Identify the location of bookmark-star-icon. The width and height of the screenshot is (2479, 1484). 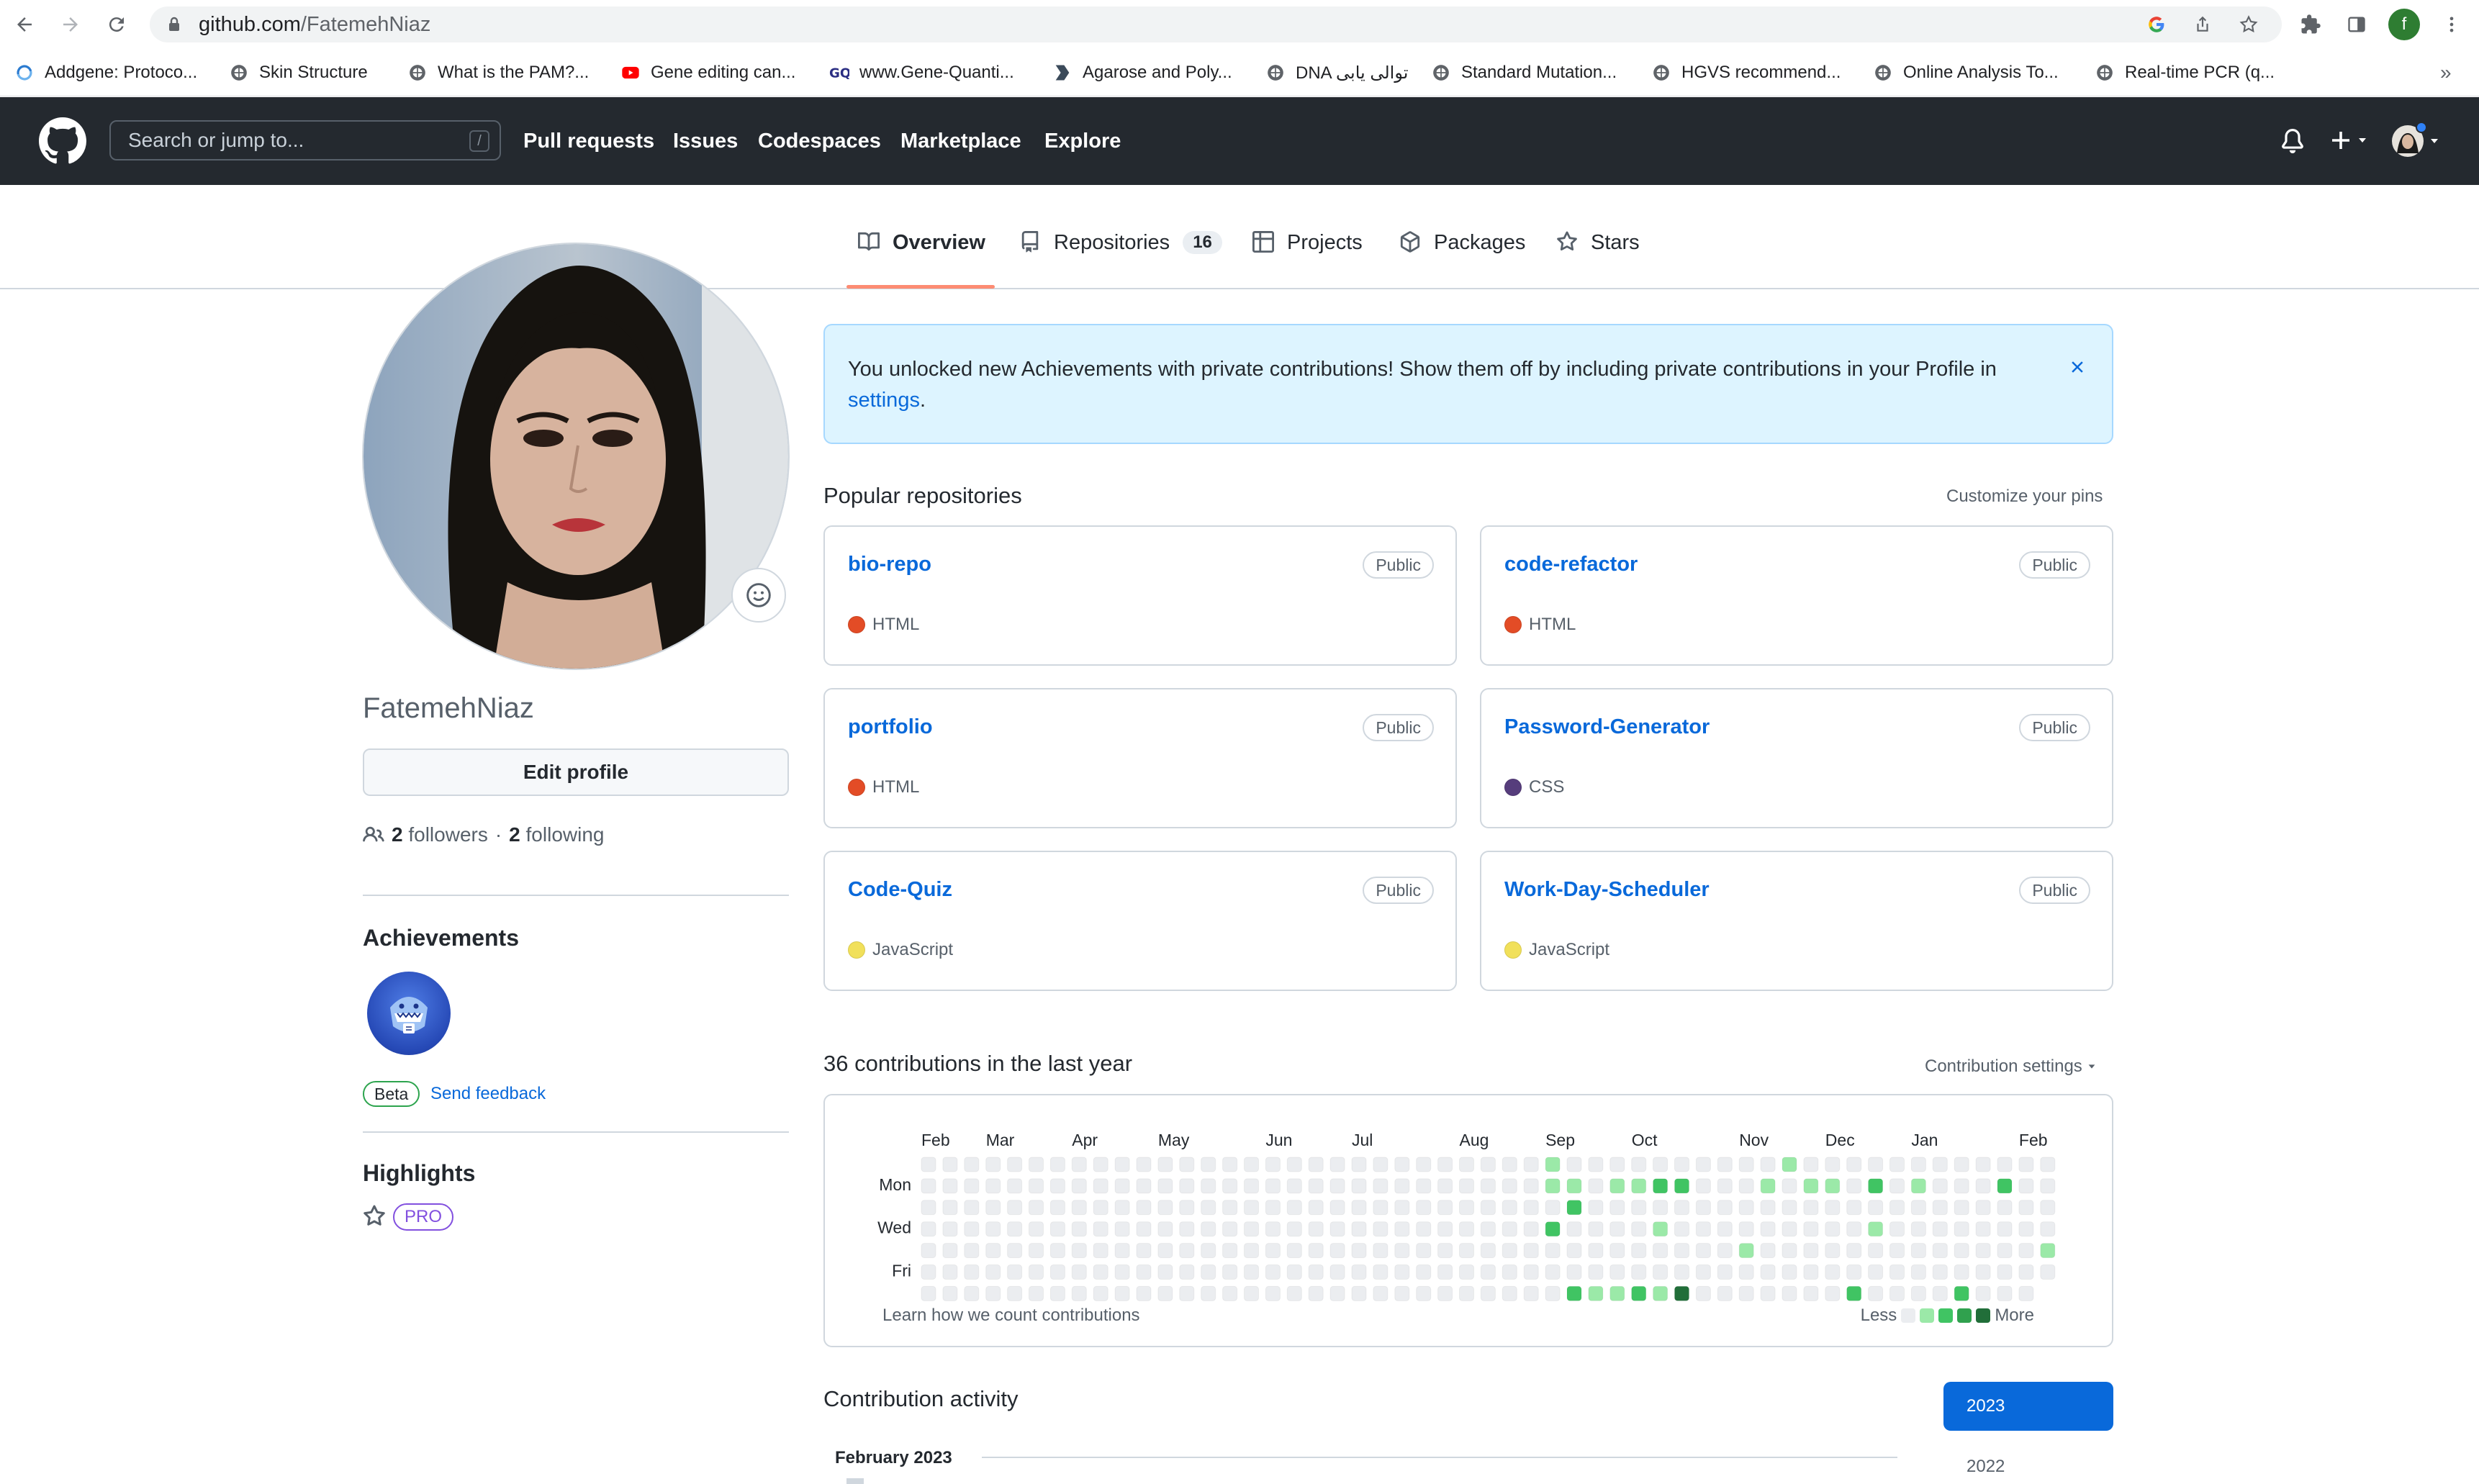
(2248, 24).